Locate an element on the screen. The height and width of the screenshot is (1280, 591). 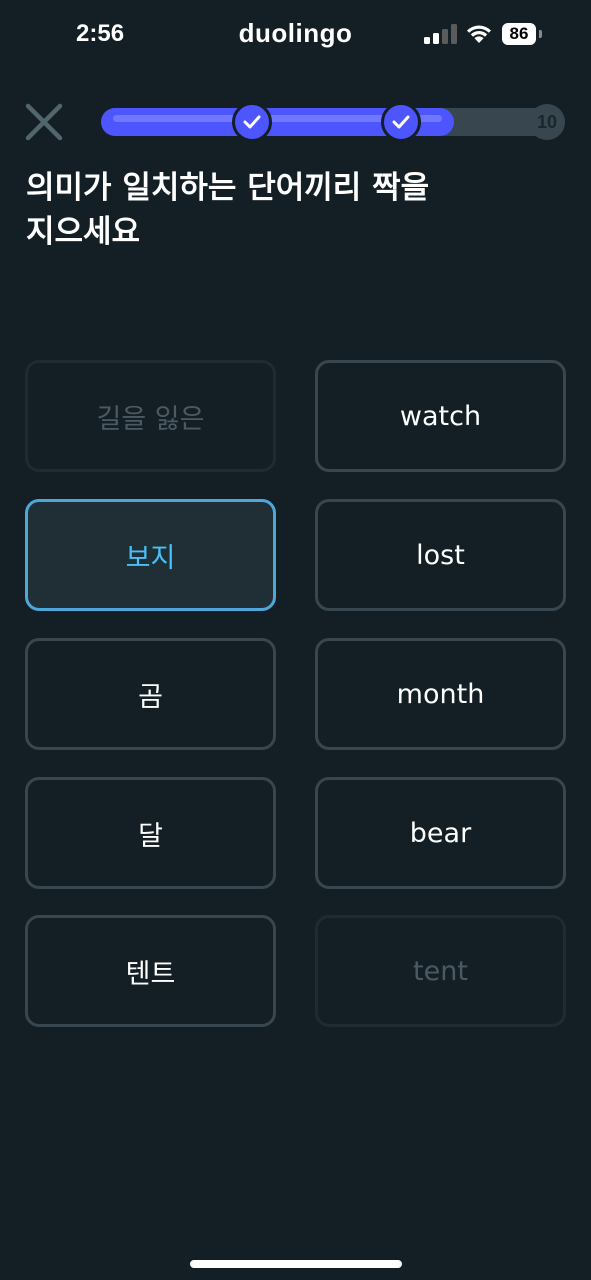
tile-left-2: 보지 is located at coordinates (150, 555).